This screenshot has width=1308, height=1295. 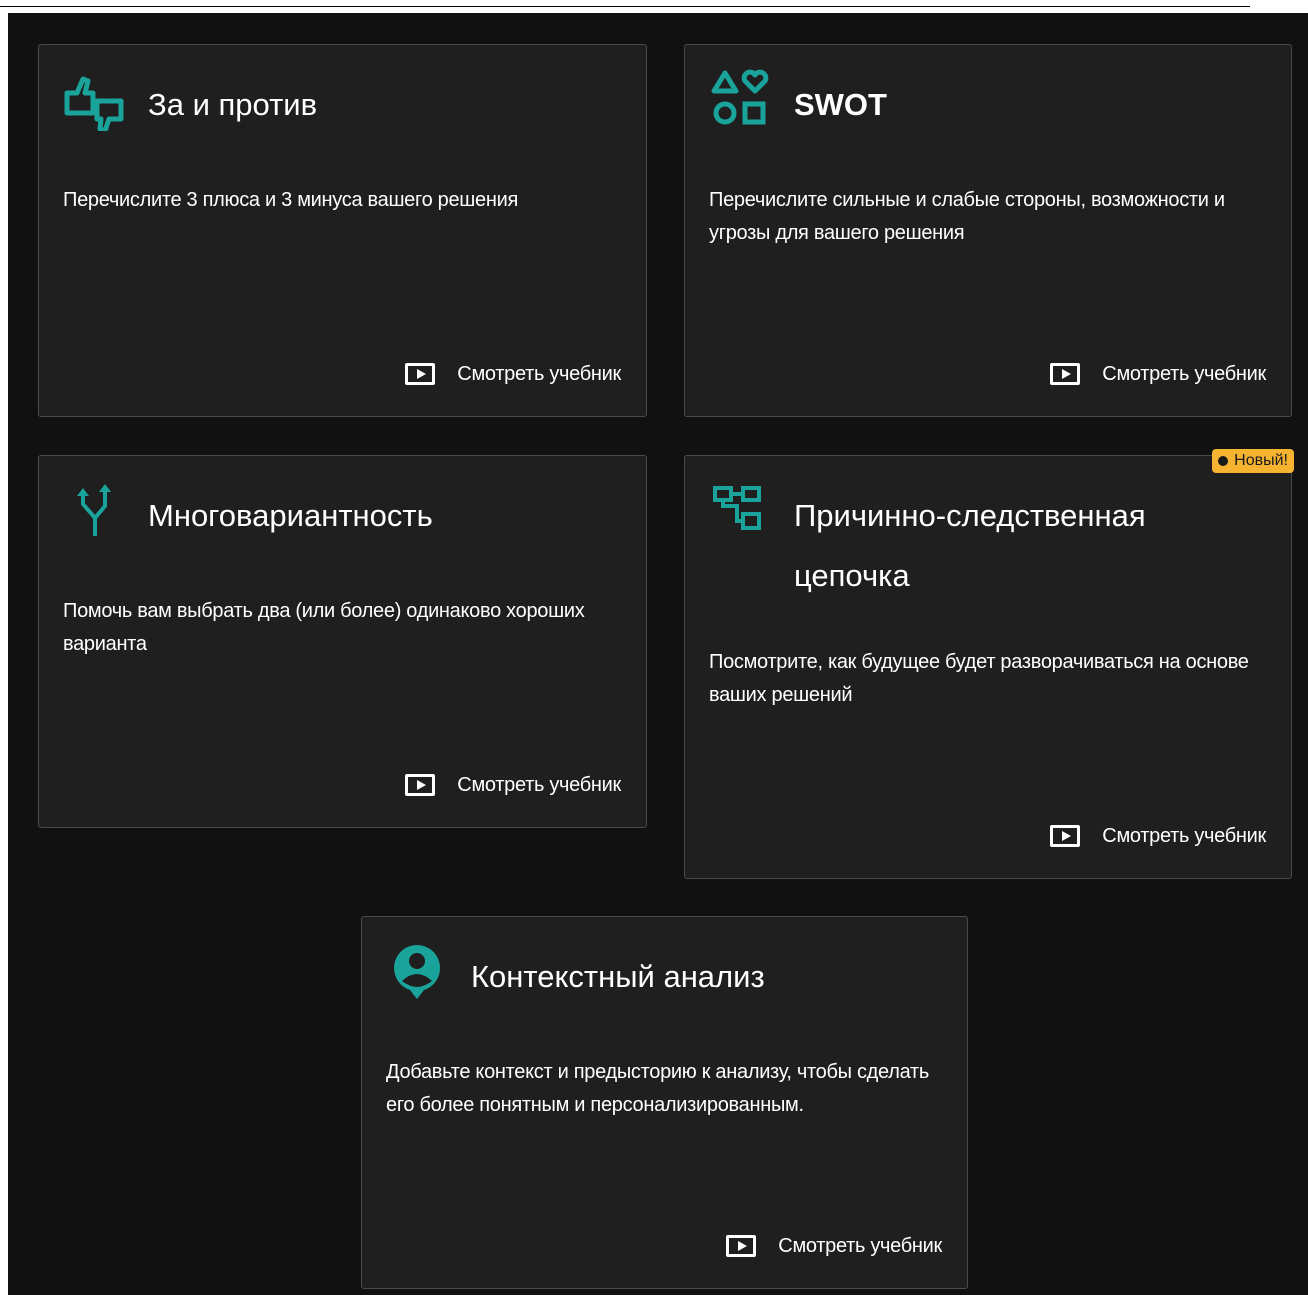 I want to click on card-title: За и против, so click(x=233, y=104).